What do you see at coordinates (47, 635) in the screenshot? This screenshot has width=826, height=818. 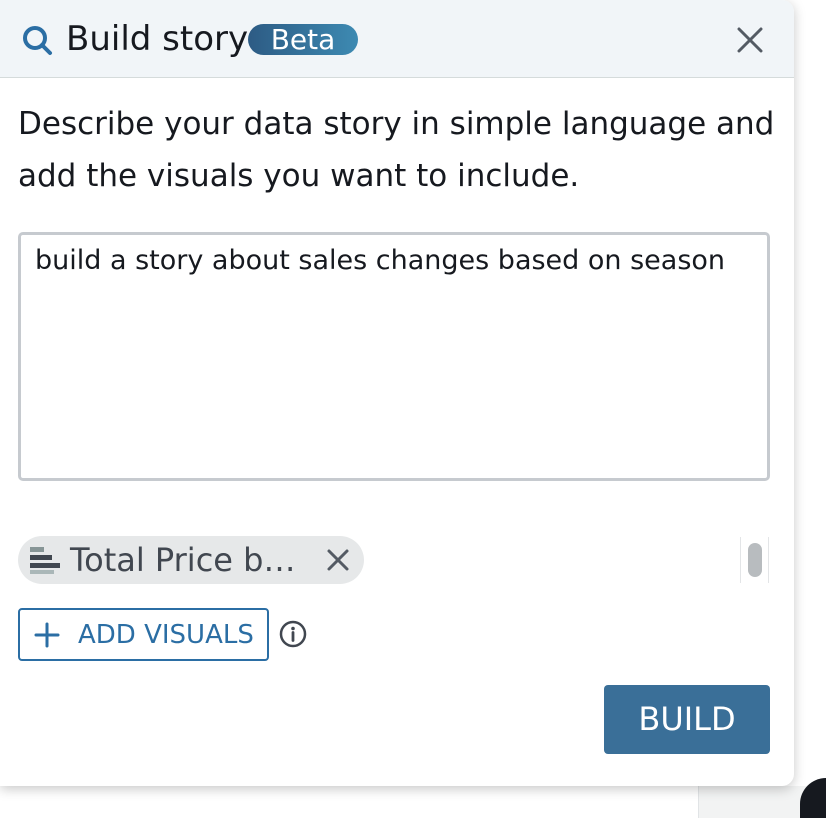 I see `plus-icon` at bounding box center [47, 635].